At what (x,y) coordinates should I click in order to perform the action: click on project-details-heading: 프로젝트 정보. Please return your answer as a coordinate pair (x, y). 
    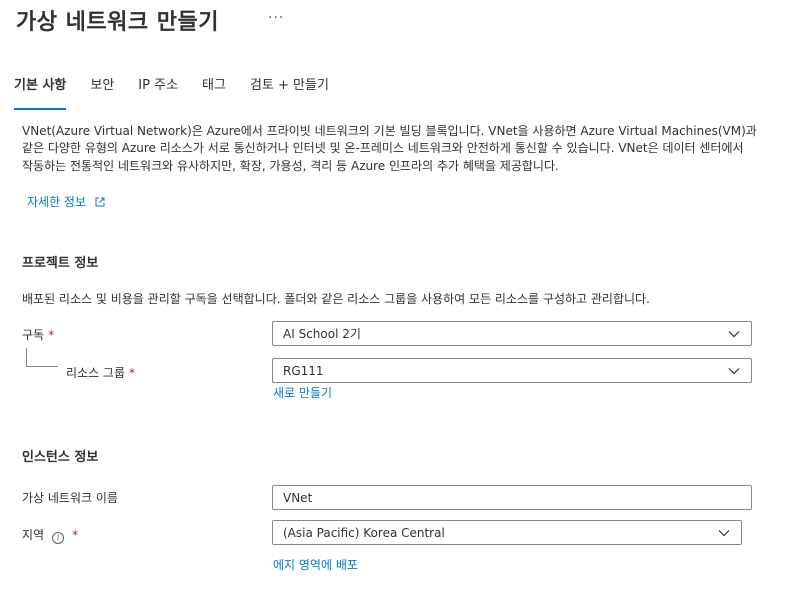
    Looking at the image, I should click on (60, 263).